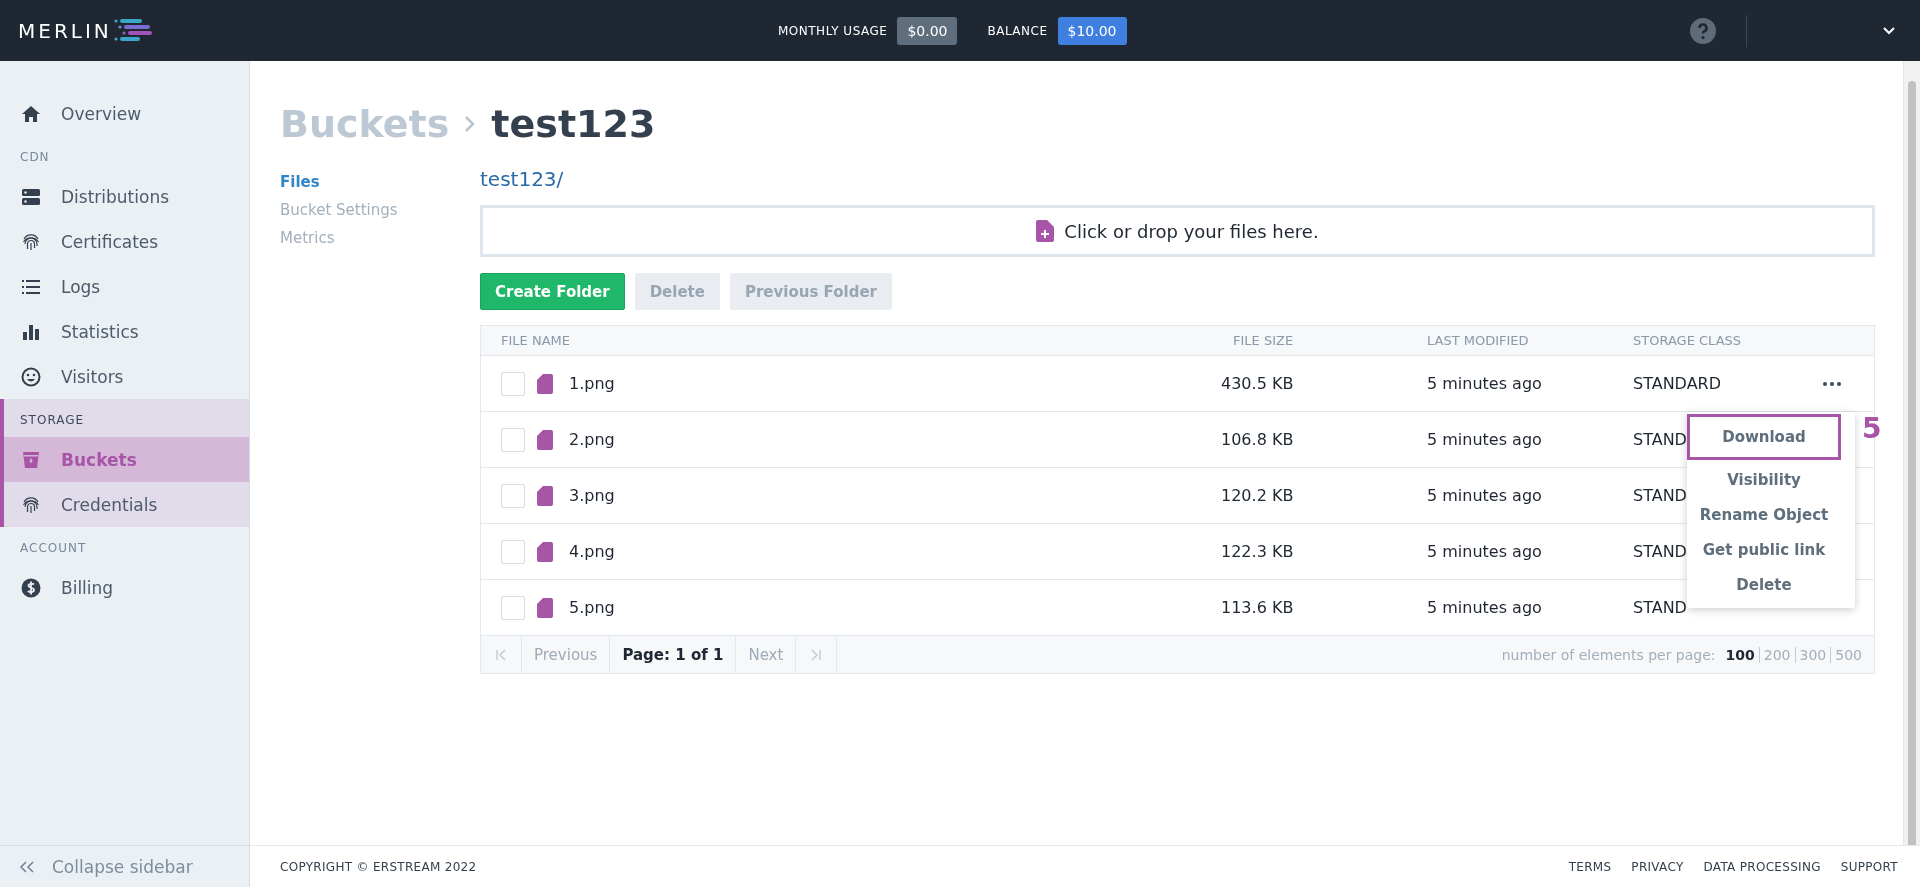 The height and width of the screenshot is (887, 1920). What do you see at coordinates (1092, 30) in the screenshot?
I see `balance-amount: $10.00` at bounding box center [1092, 30].